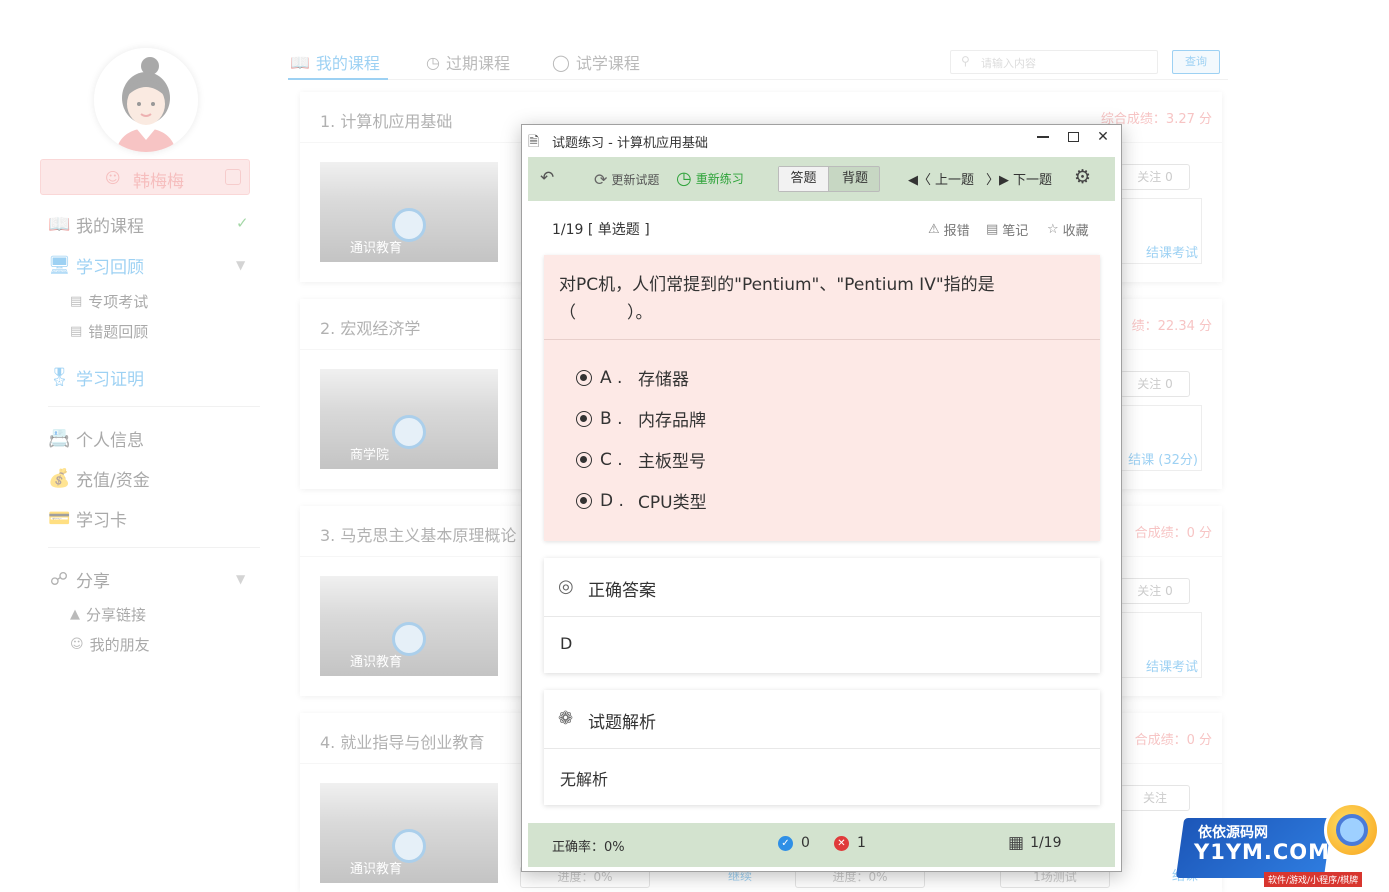  What do you see at coordinates (584, 779) in the screenshot?
I see `analysis-value: 无解析` at bounding box center [584, 779].